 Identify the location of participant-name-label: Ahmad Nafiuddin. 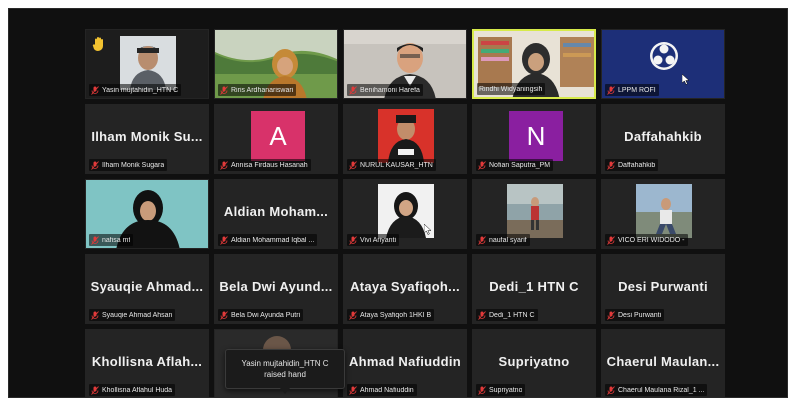
(382, 390).